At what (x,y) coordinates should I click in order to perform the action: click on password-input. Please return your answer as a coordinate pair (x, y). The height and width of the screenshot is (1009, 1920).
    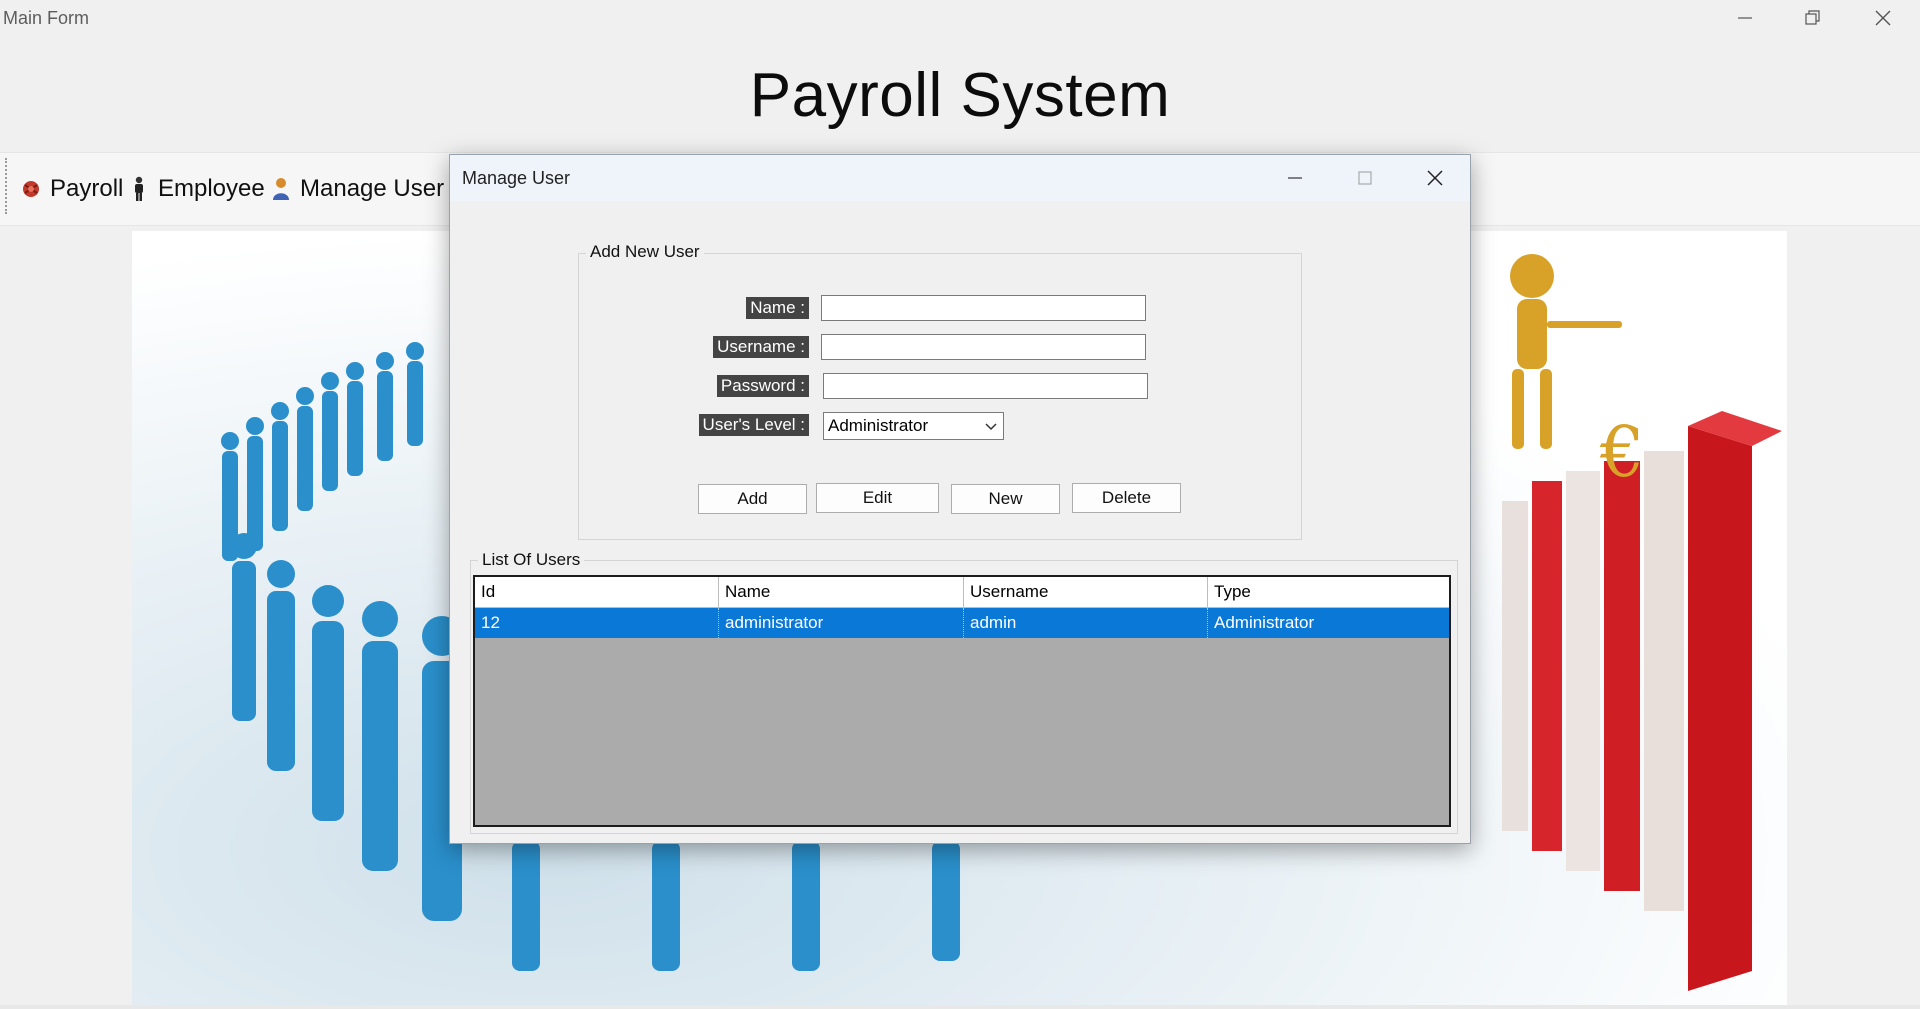
    Looking at the image, I should click on (985, 386).